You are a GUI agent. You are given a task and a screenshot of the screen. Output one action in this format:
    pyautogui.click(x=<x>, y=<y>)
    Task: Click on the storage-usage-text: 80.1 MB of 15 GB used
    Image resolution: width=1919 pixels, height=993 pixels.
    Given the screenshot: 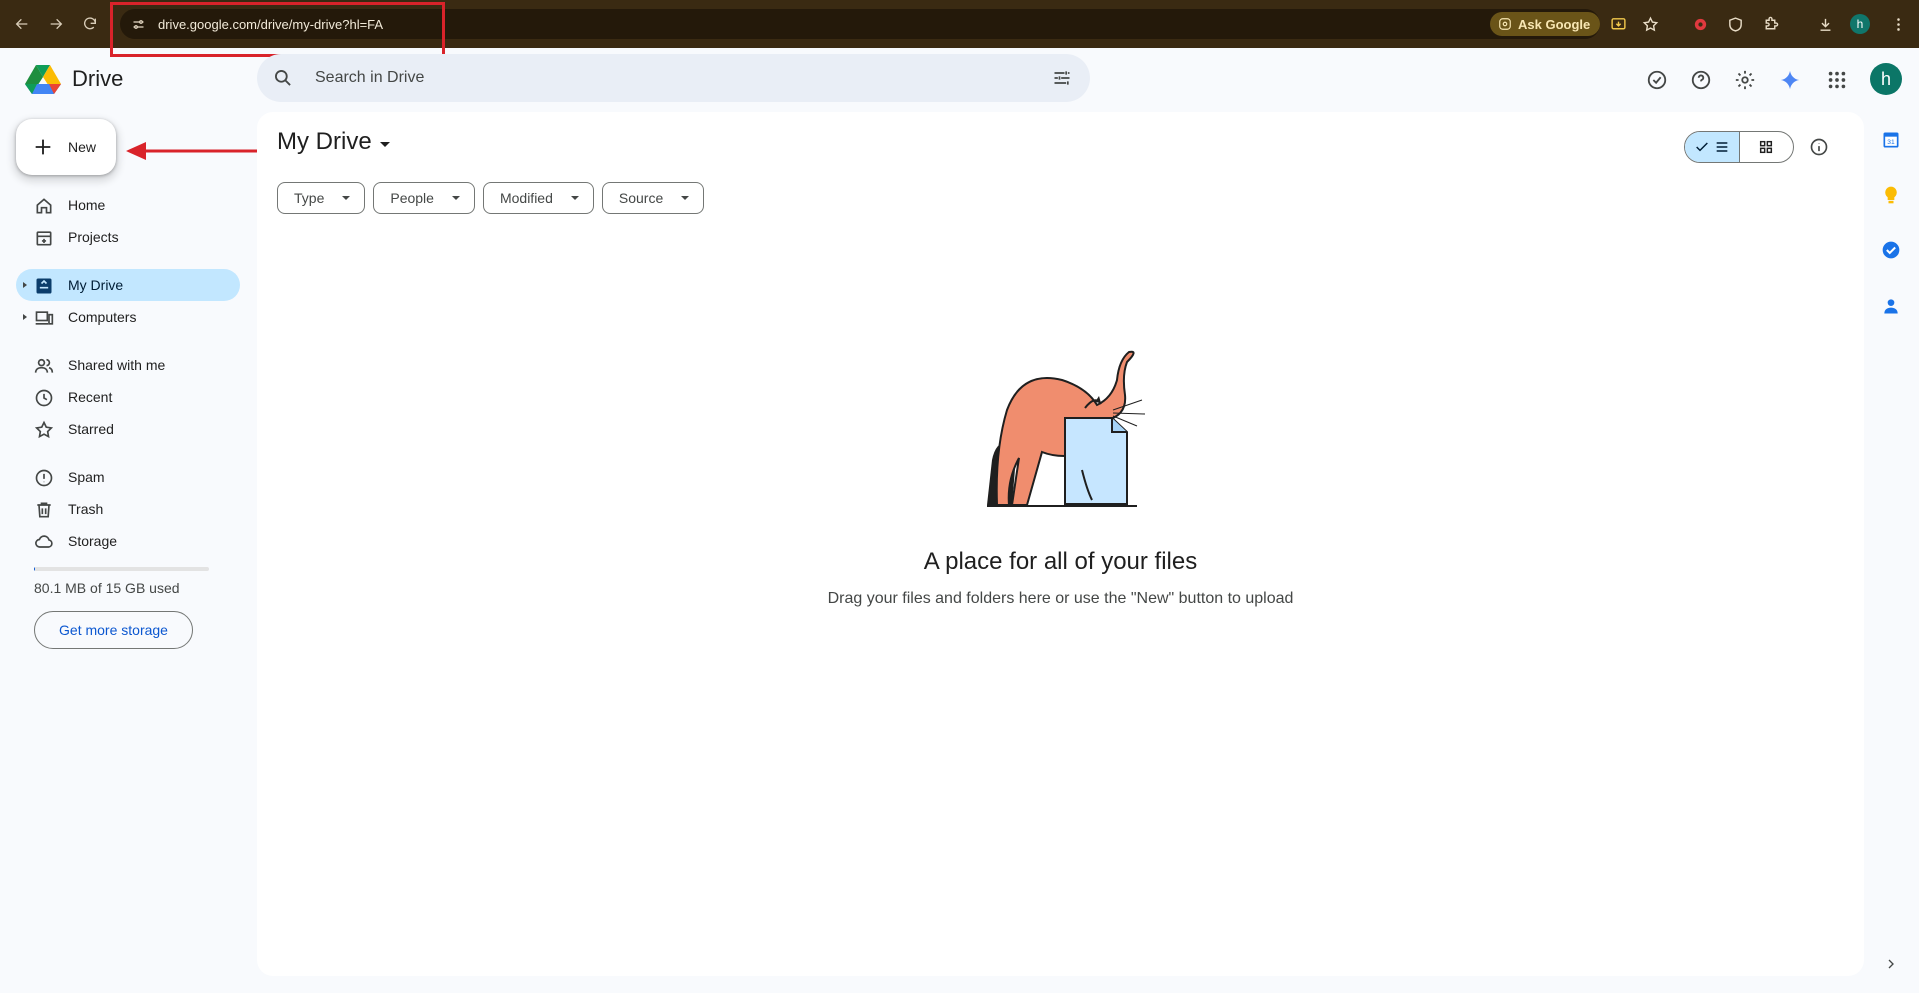 What is the action you would take?
    pyautogui.click(x=107, y=588)
    